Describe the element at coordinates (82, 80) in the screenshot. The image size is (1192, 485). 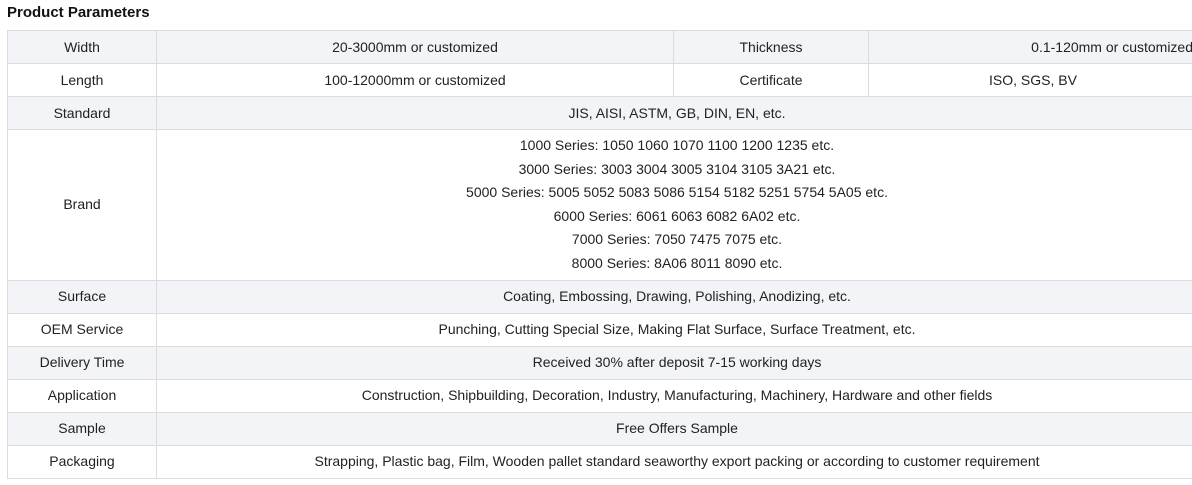
I see `row-label: Length` at that location.